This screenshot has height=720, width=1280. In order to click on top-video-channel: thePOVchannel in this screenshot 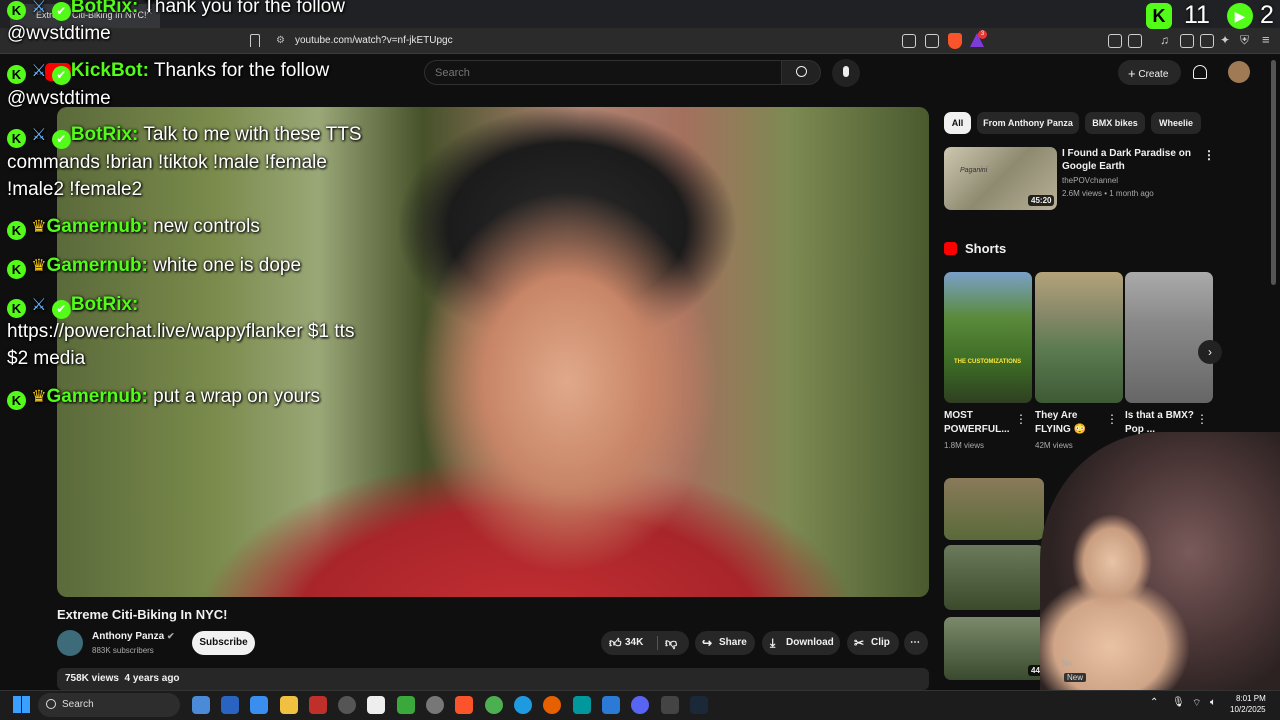, I will do `click(1090, 180)`.